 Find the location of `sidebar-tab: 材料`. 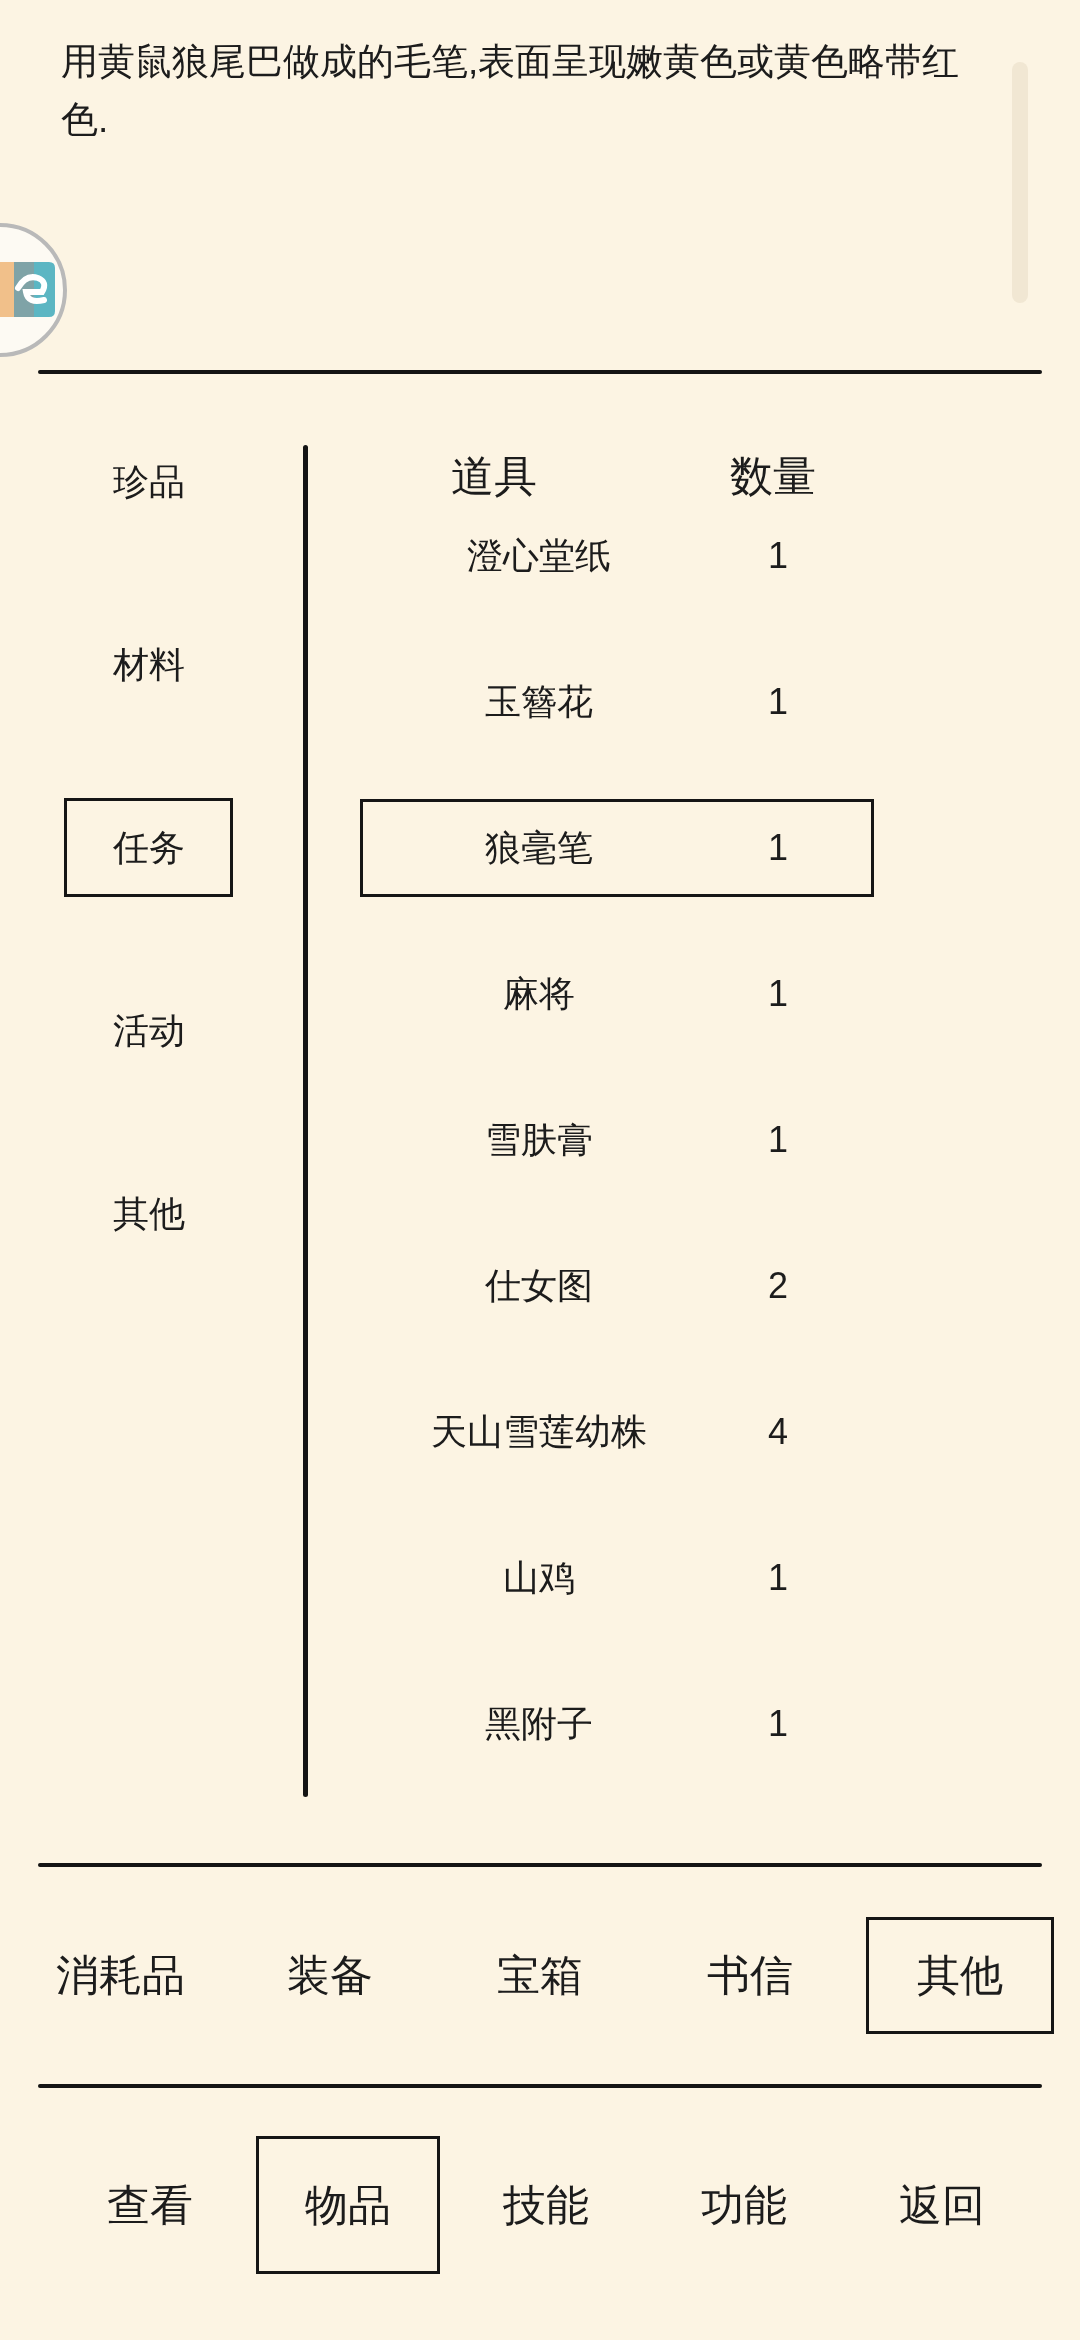

sidebar-tab: 材料 is located at coordinates (148, 664).